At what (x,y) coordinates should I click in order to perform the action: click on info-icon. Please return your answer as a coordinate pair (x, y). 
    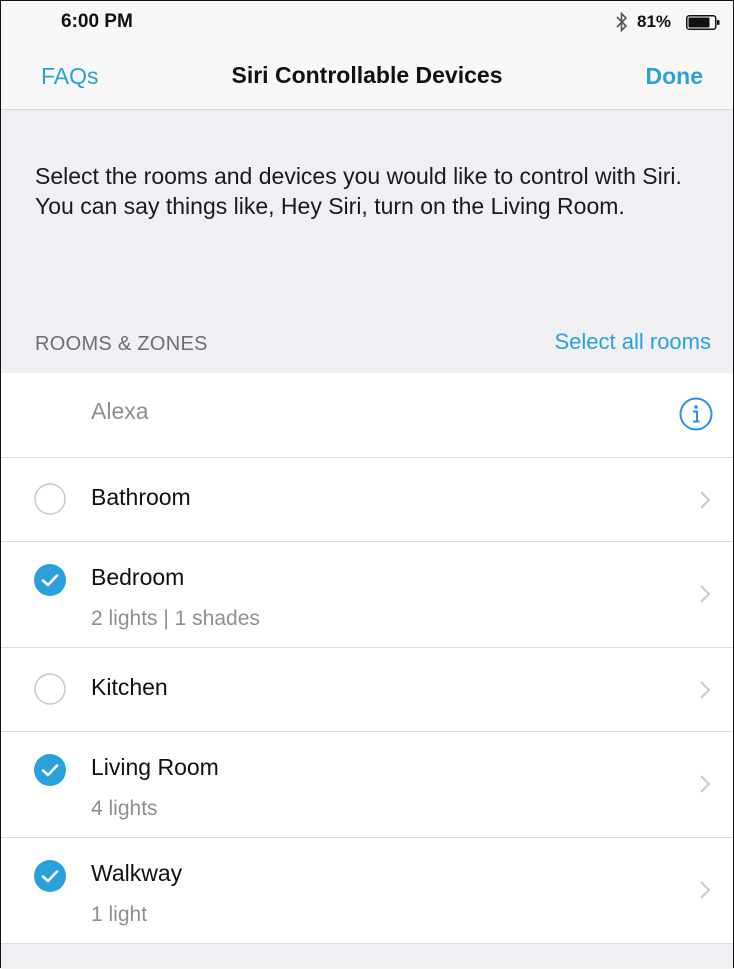
    Looking at the image, I should click on (696, 414).